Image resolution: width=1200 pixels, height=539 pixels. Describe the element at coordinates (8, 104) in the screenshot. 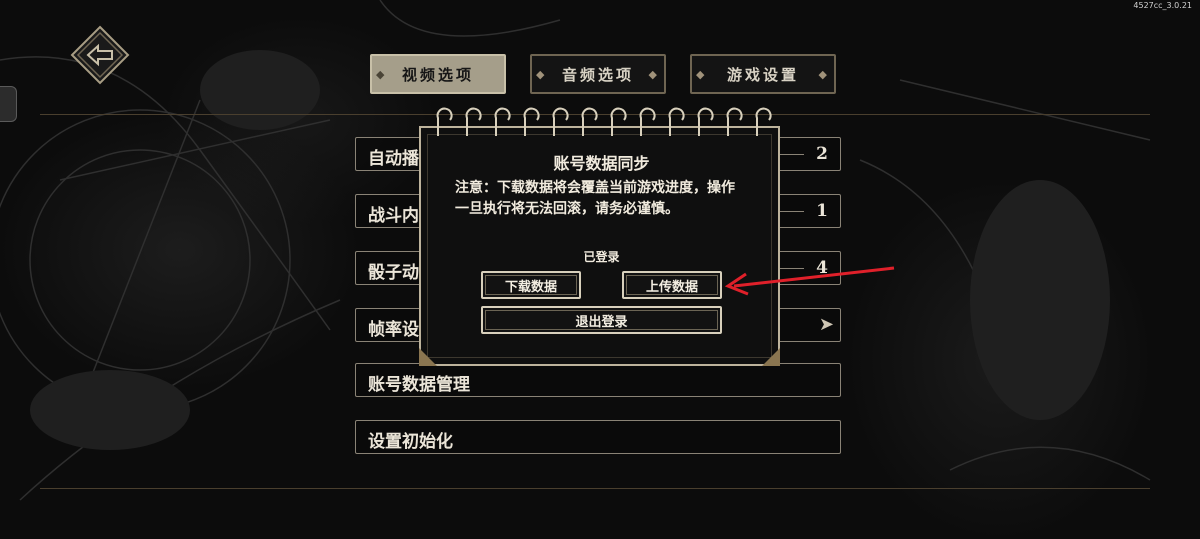

I see `side-panel-tab` at that location.